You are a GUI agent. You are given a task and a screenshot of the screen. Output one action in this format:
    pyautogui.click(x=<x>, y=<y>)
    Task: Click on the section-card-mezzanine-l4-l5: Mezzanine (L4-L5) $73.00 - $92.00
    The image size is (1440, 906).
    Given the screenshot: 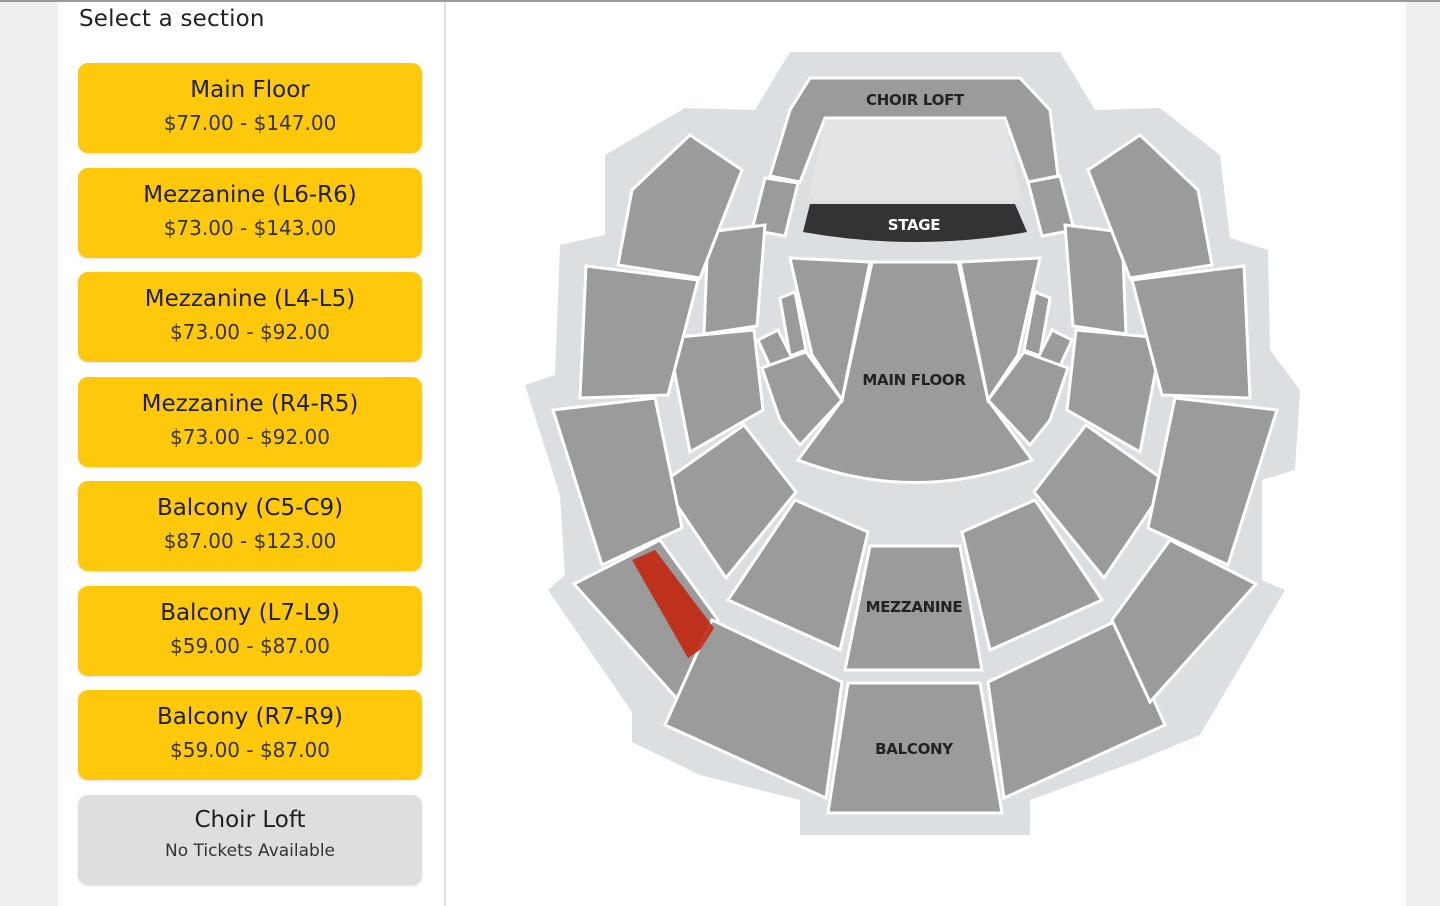 What is the action you would take?
    pyautogui.click(x=250, y=317)
    